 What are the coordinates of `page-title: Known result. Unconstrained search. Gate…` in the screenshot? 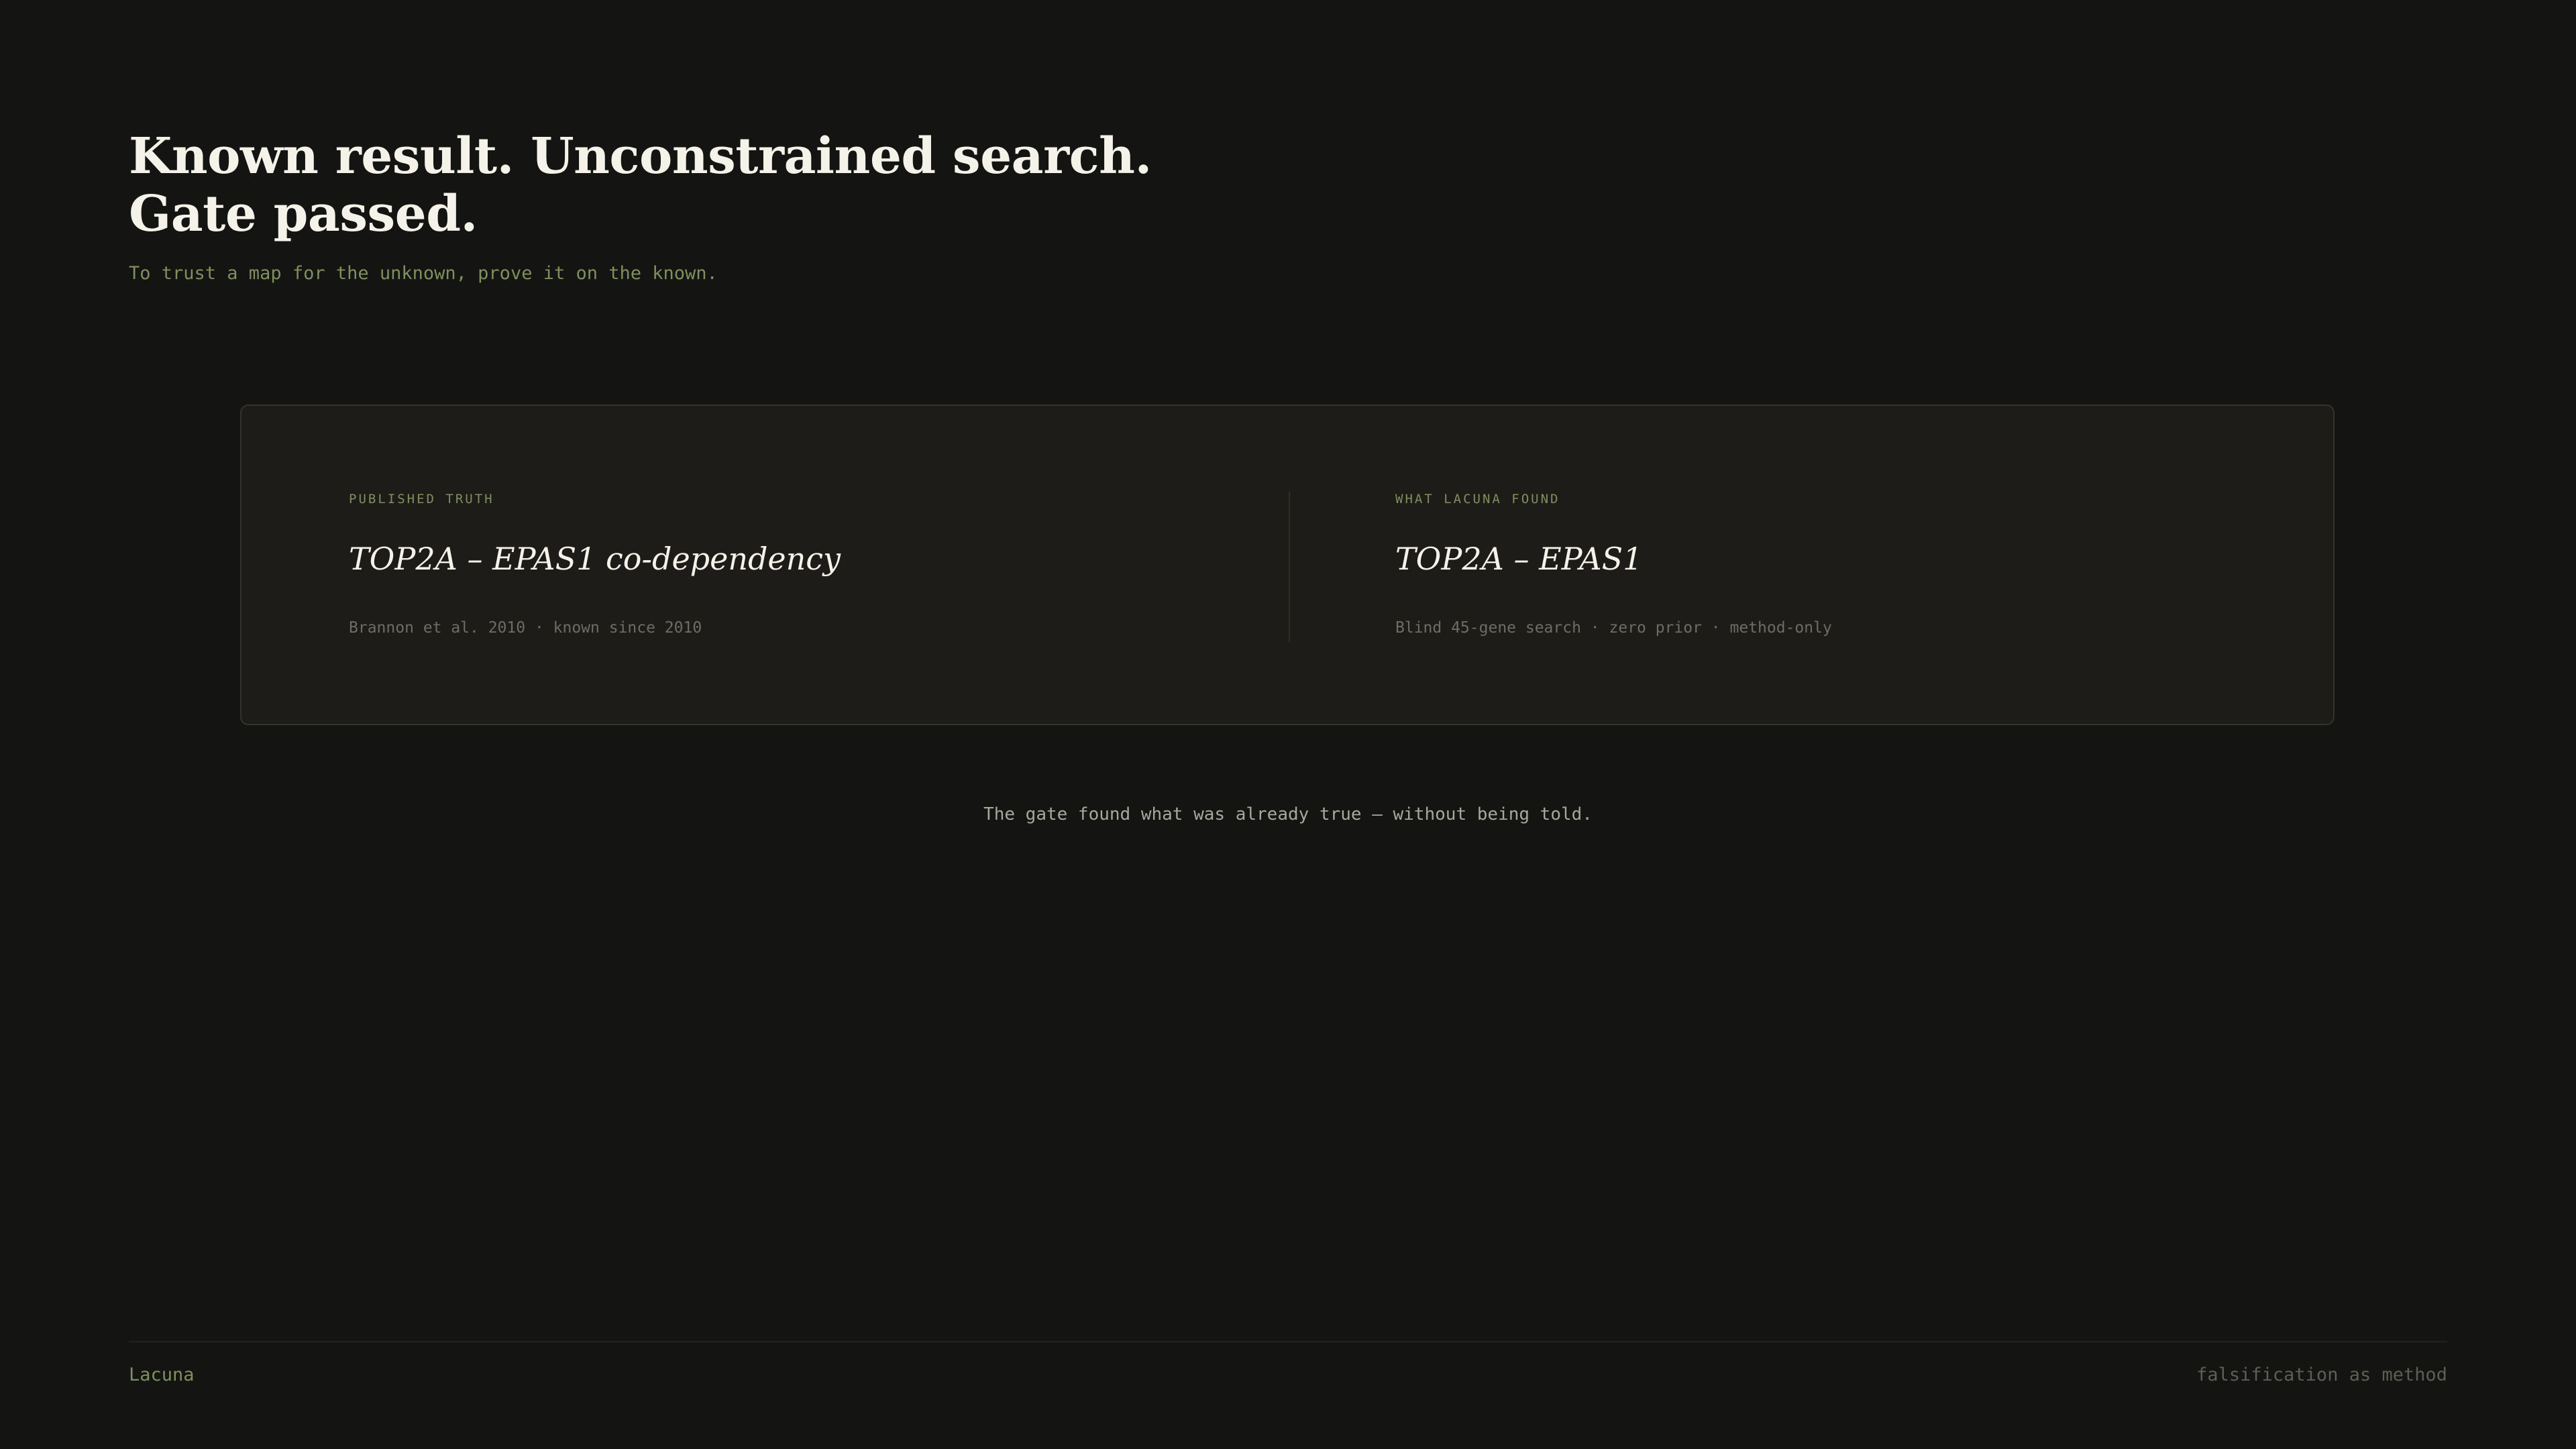 It's located at (640, 185).